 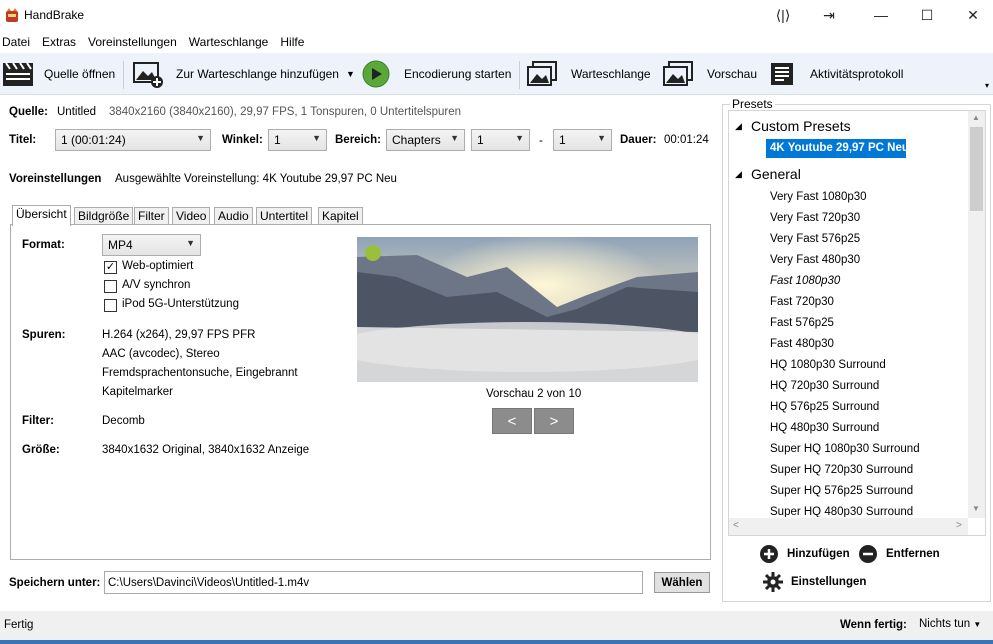 I want to click on gear-icon, so click(x=773, y=582).